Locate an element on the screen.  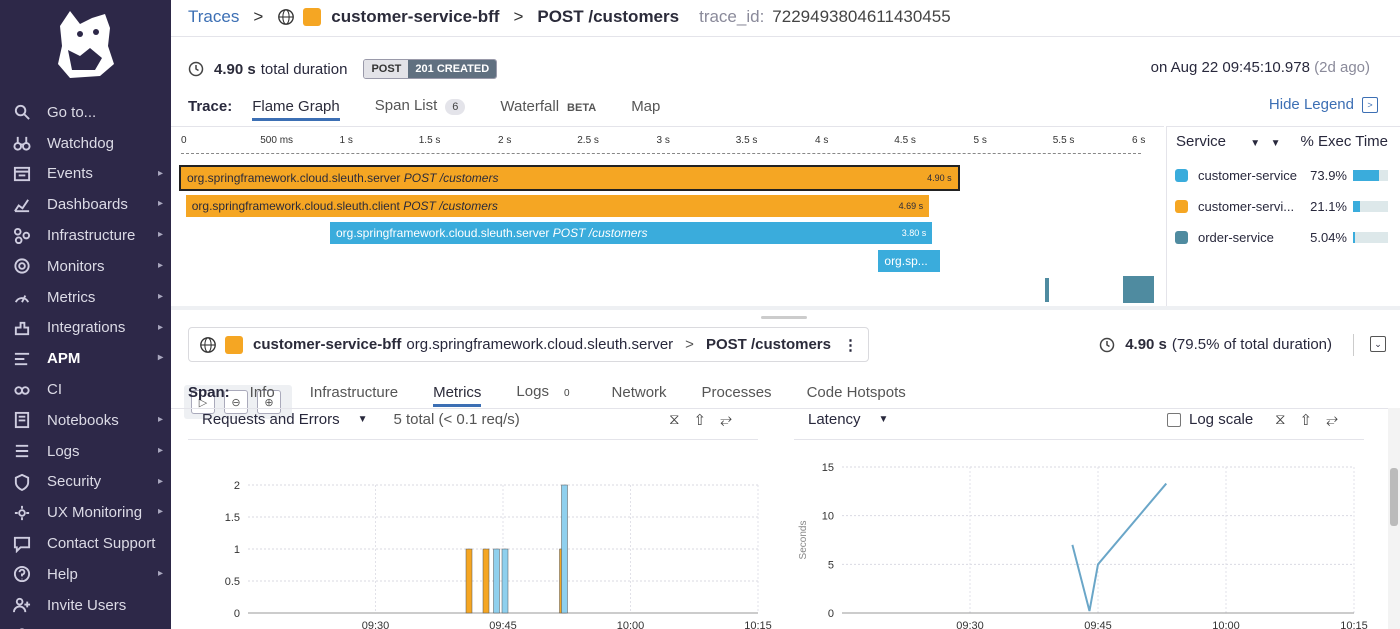
sidebar-item-dashboards: Dashboards ▸ is located at coordinates (85, 204).